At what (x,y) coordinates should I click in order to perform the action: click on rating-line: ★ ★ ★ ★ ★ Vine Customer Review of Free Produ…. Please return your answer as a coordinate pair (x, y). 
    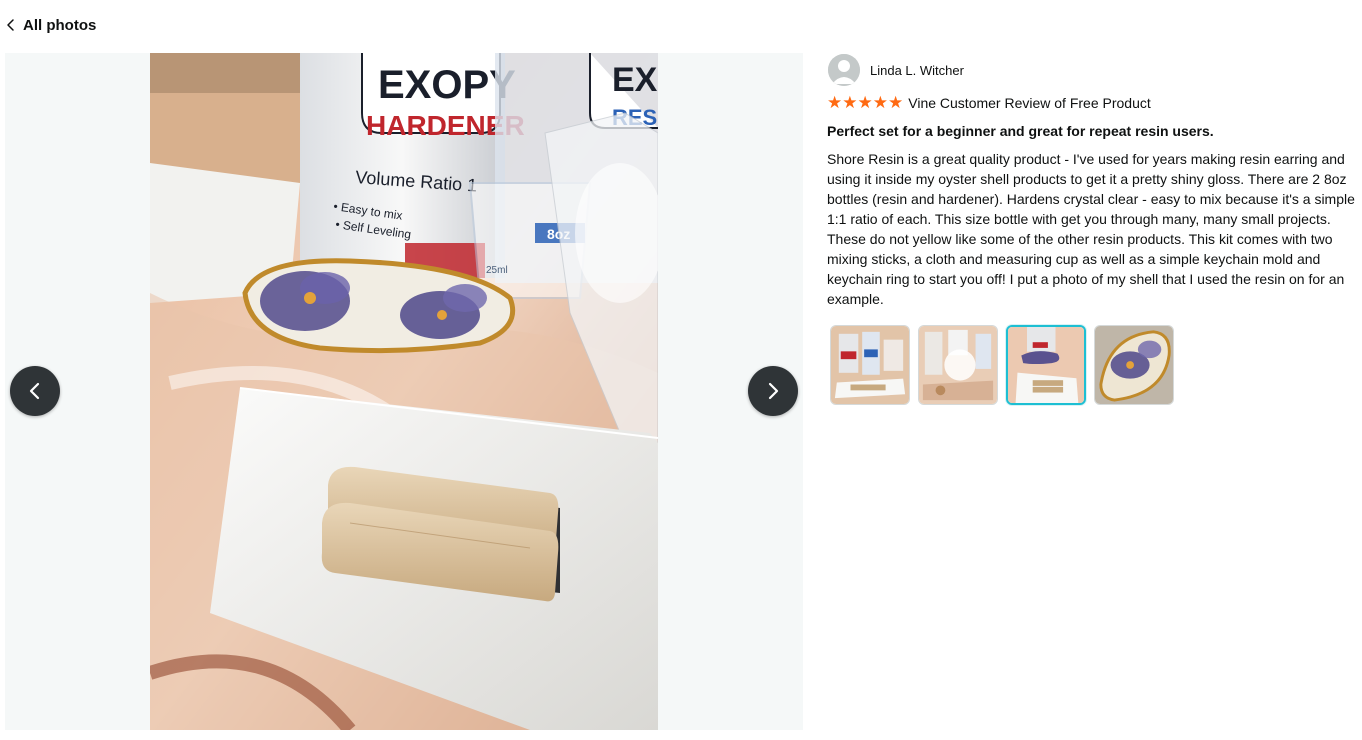
    Looking at the image, I should click on (1094, 103).